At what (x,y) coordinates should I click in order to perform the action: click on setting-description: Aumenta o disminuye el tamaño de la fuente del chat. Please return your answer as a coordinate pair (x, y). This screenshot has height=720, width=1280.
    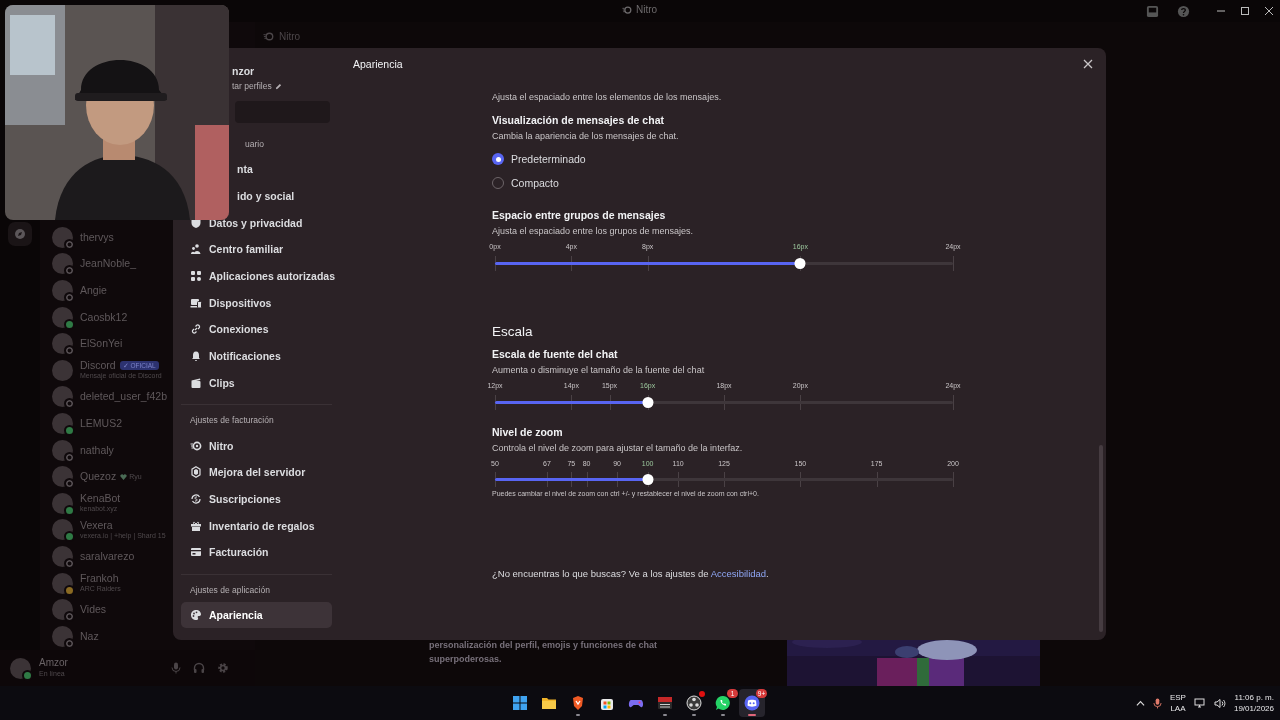
    Looking at the image, I should click on (598, 370).